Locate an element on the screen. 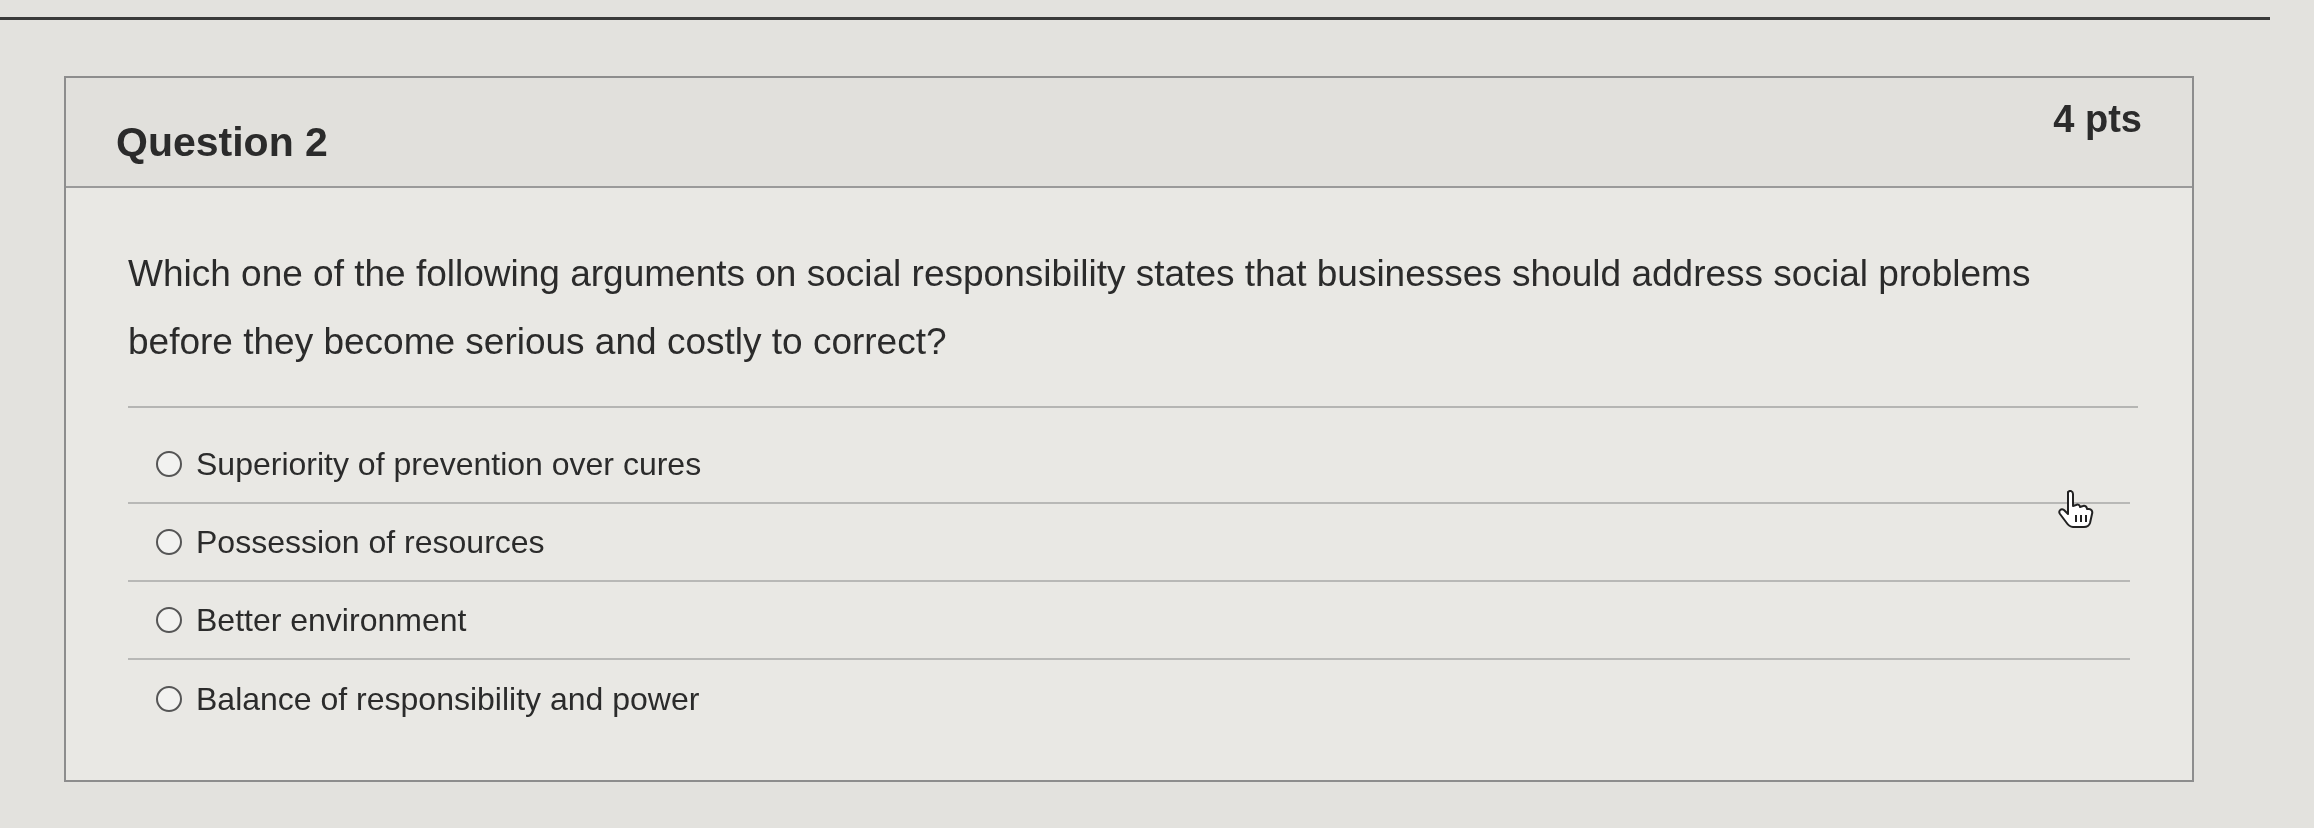 This screenshot has height=828, width=2314. option-label: Better environment is located at coordinates (331, 620).